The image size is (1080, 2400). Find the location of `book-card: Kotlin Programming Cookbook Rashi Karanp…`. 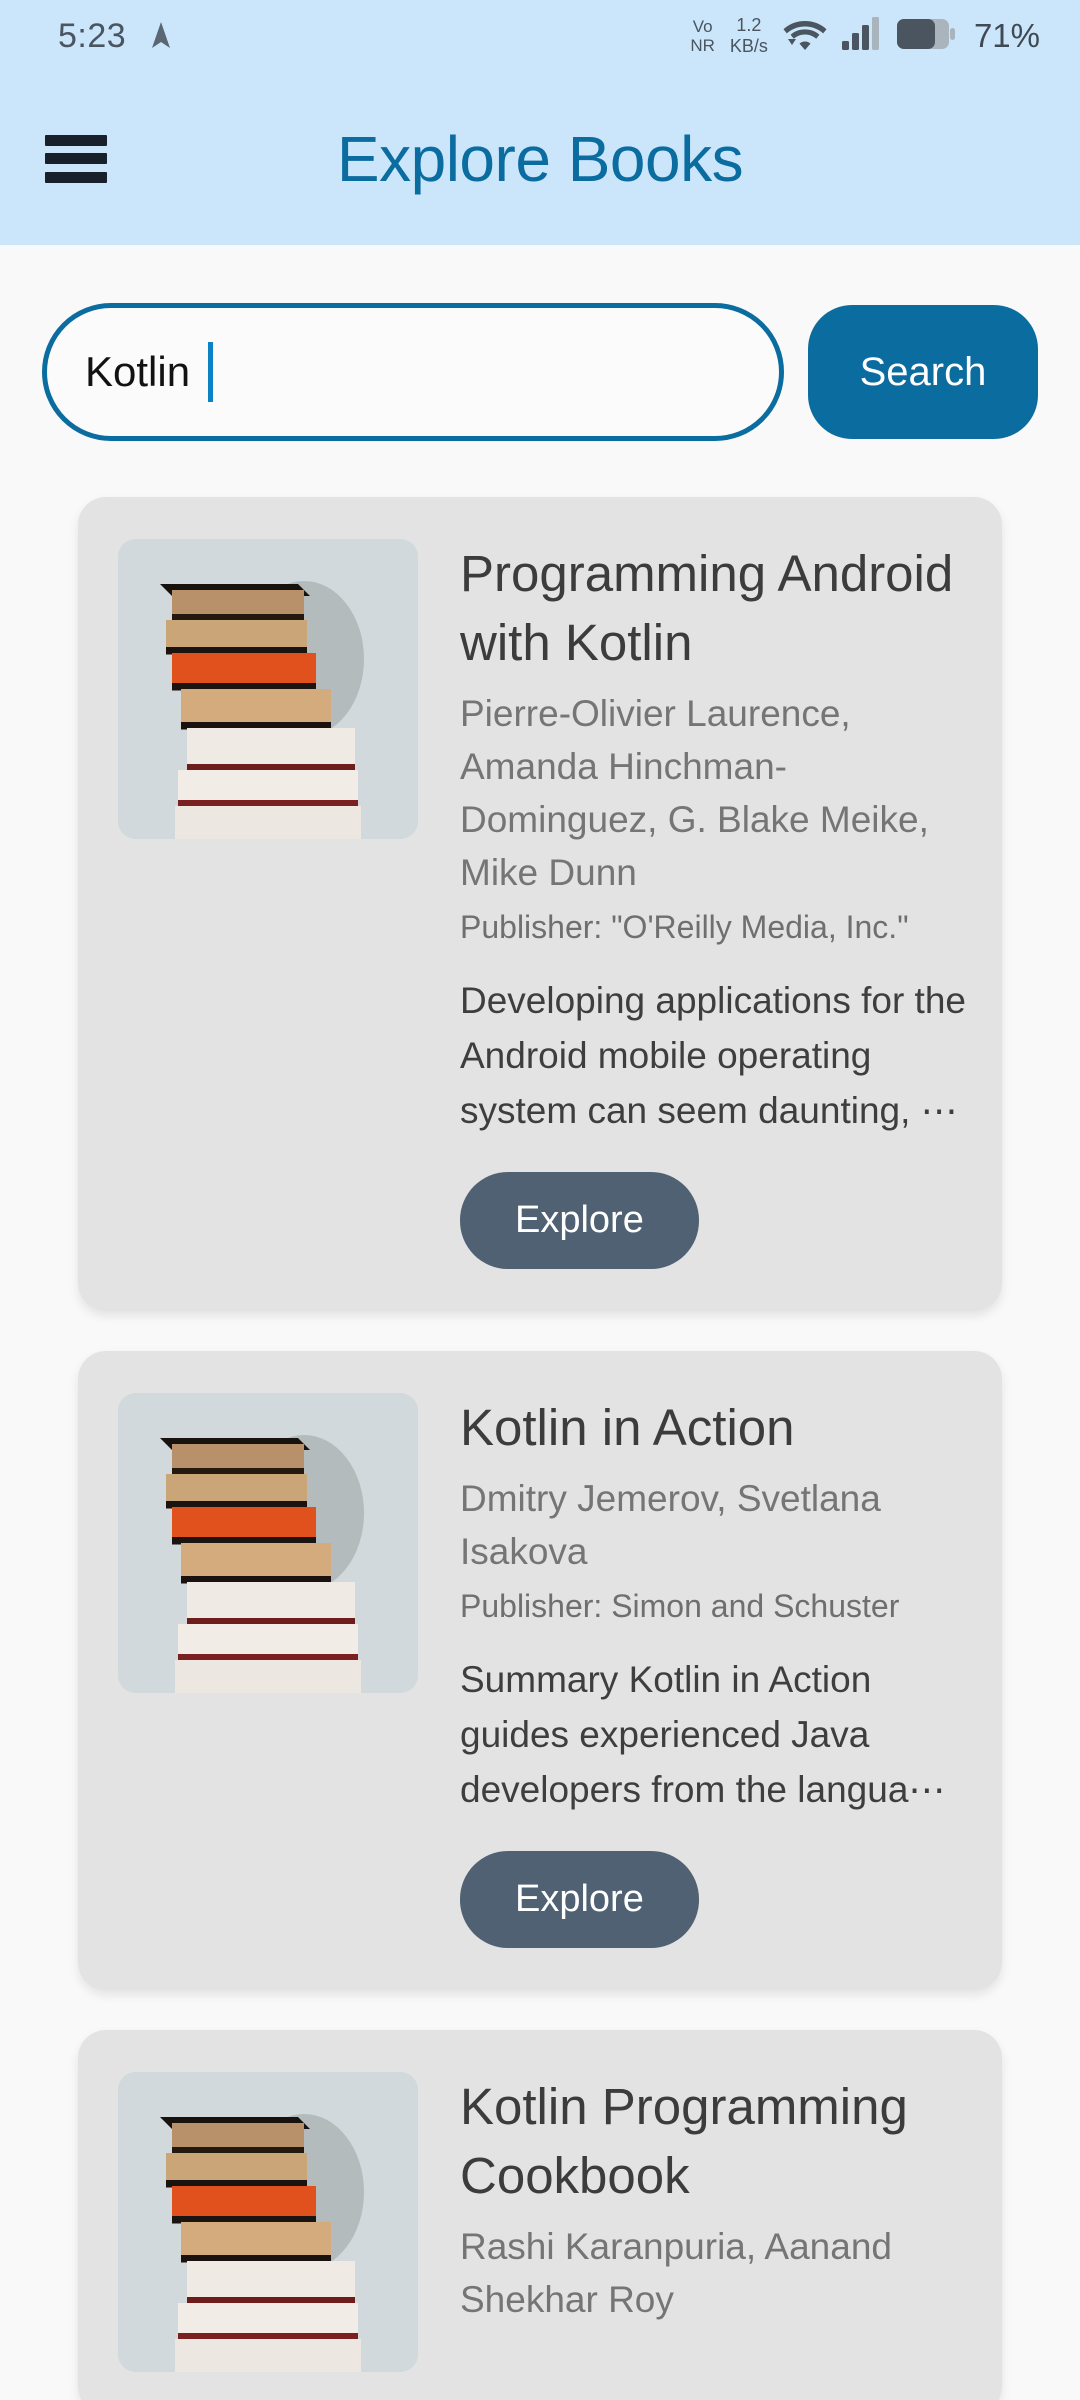

book-card: Kotlin Programming Cookbook Rashi Karanp… is located at coordinates (540, 2215).